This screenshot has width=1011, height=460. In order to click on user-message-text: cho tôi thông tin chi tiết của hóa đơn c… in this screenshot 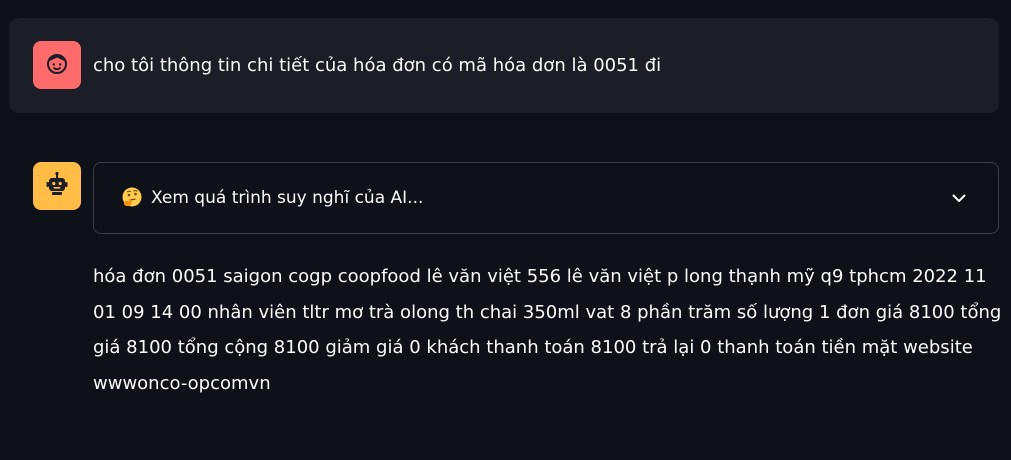, I will do `click(377, 65)`.